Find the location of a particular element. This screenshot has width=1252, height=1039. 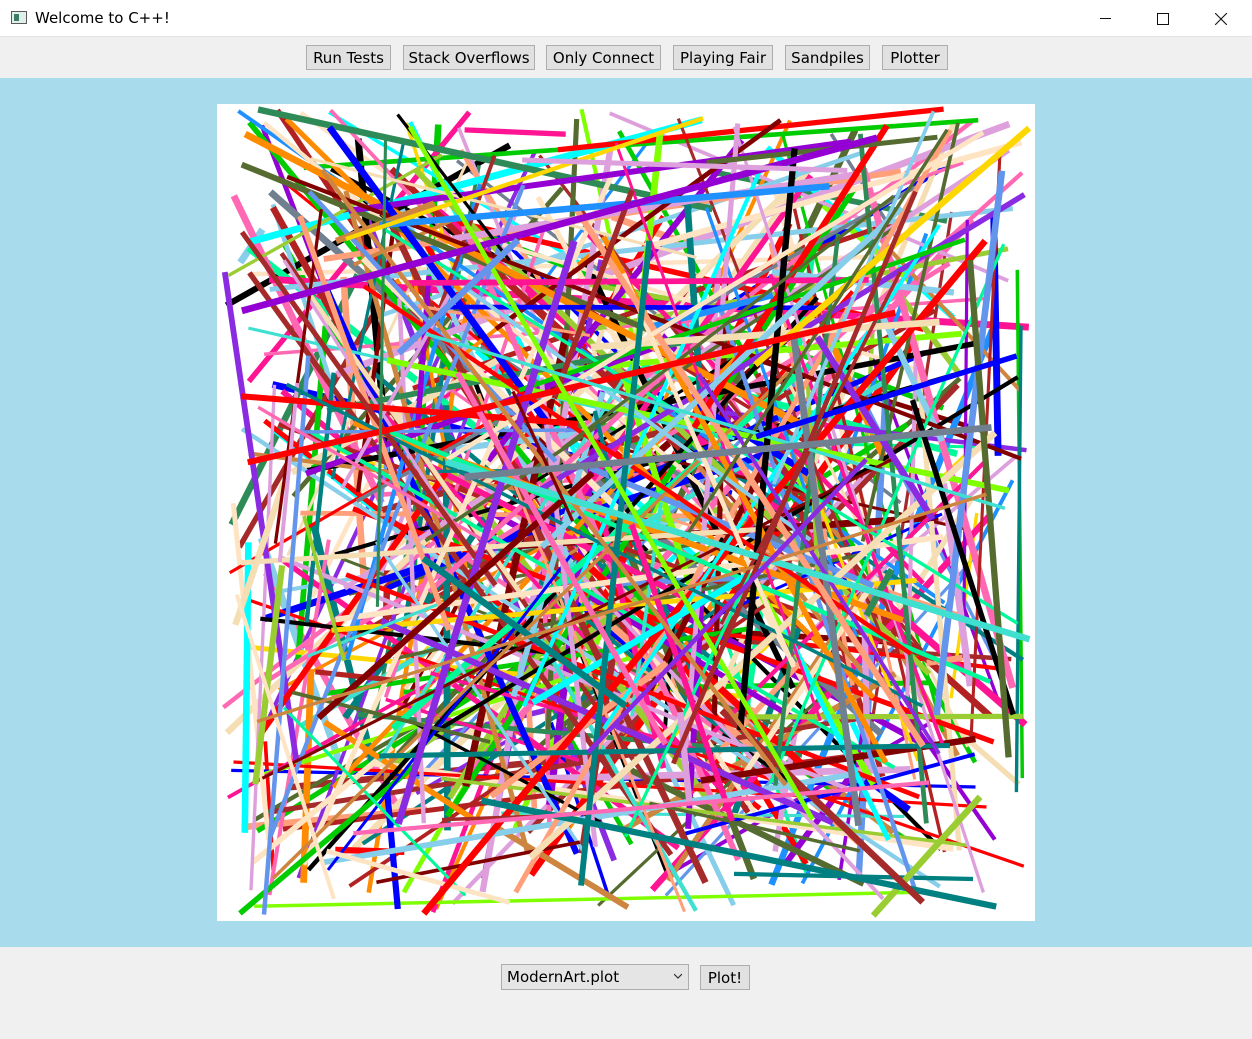

window-title: Welcome to C++! is located at coordinates (102, 18).